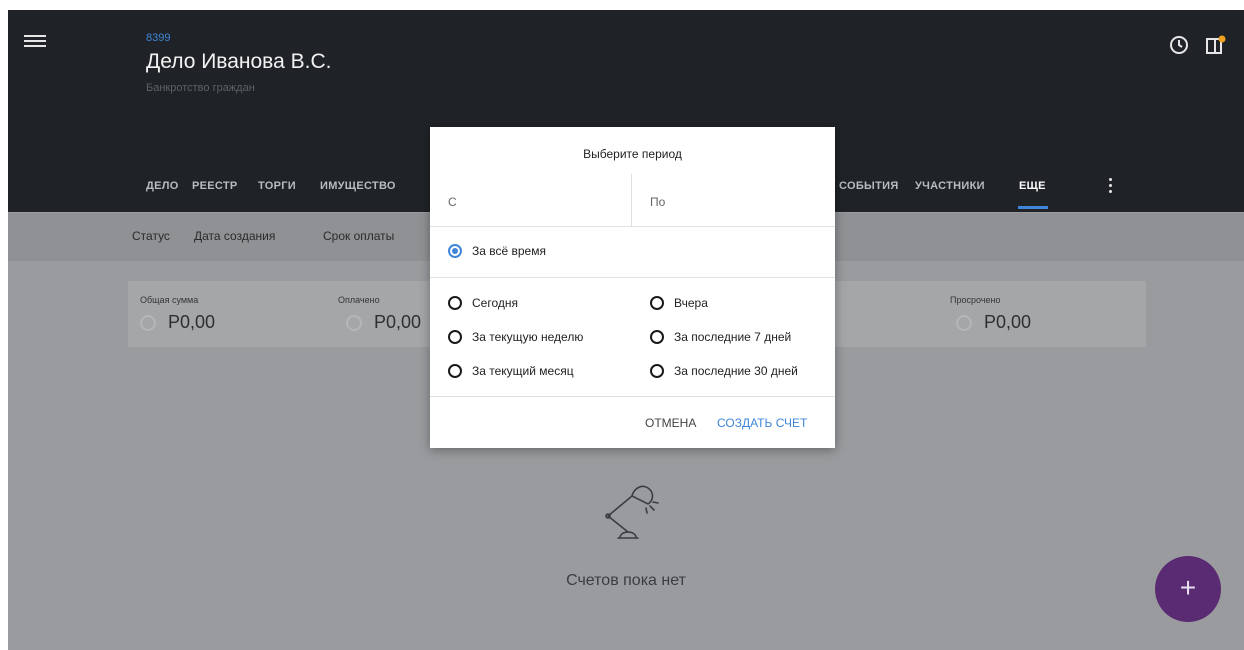  Describe the element at coordinates (509, 251) in the screenshot. I see `radio-label: За всё время` at that location.